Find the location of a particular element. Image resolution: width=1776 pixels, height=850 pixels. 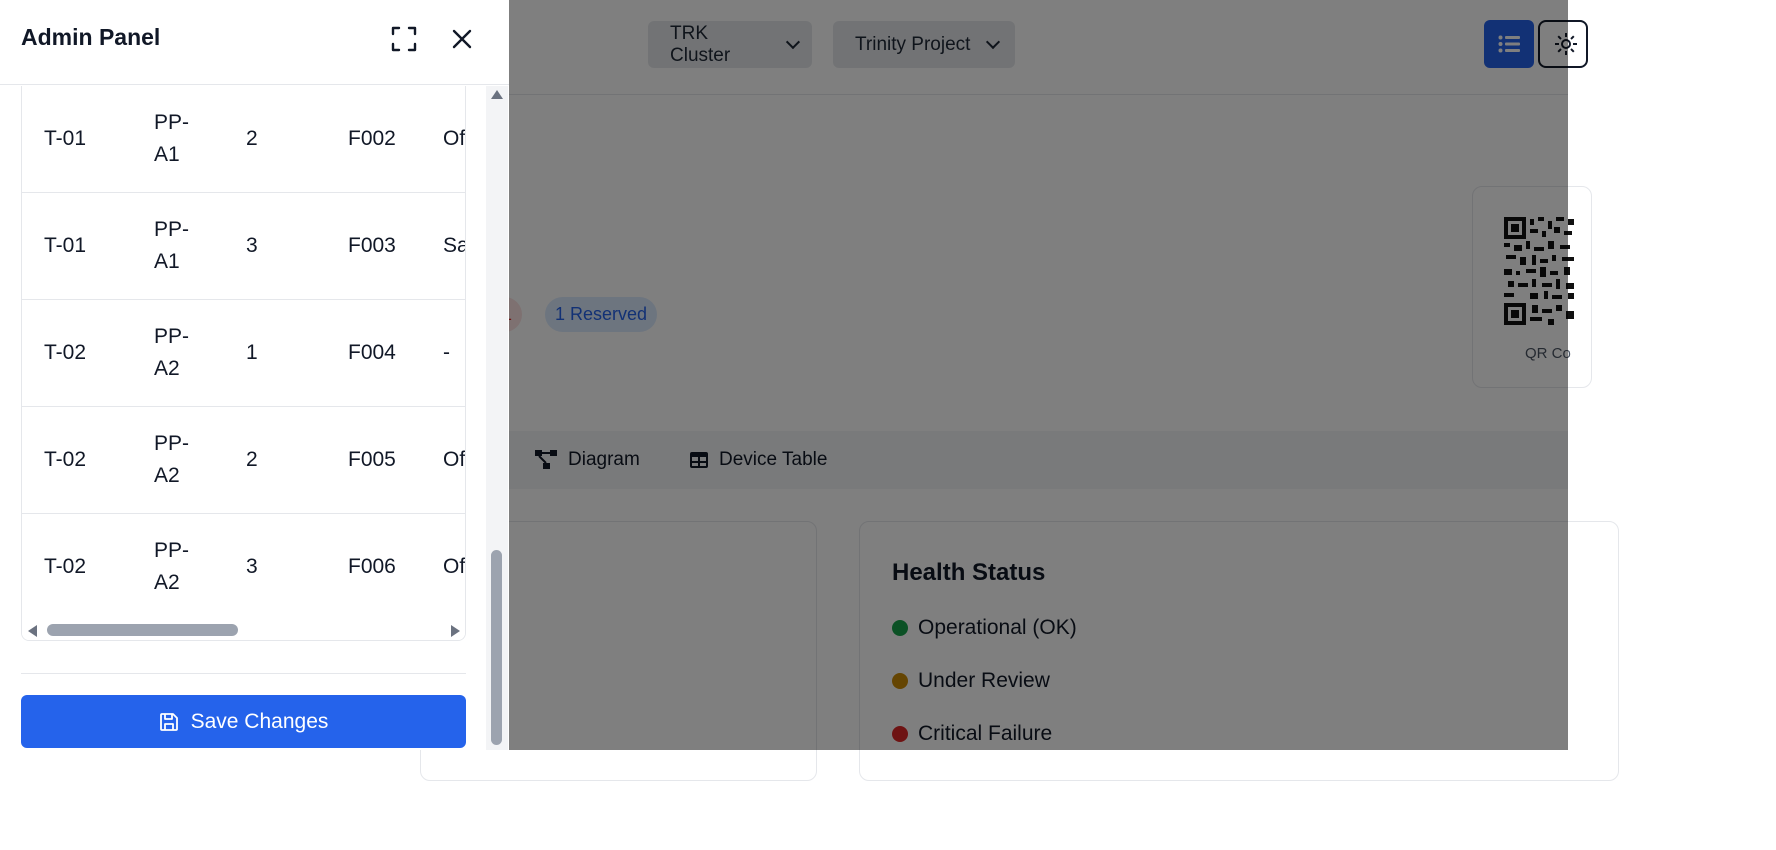

expand-icon is located at coordinates (404, 39).